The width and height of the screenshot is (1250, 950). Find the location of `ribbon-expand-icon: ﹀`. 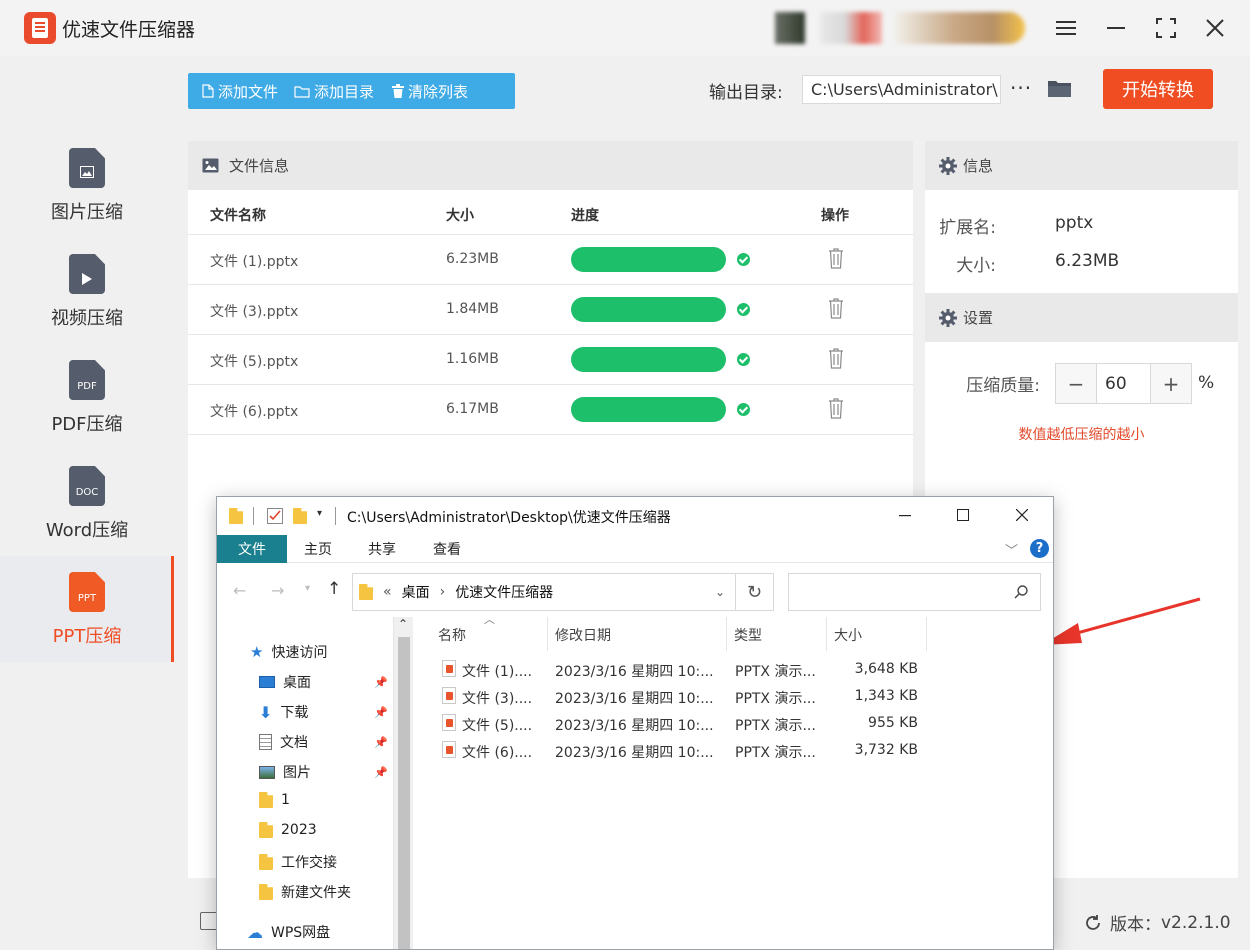

ribbon-expand-icon: ﹀ is located at coordinates (1011, 549).